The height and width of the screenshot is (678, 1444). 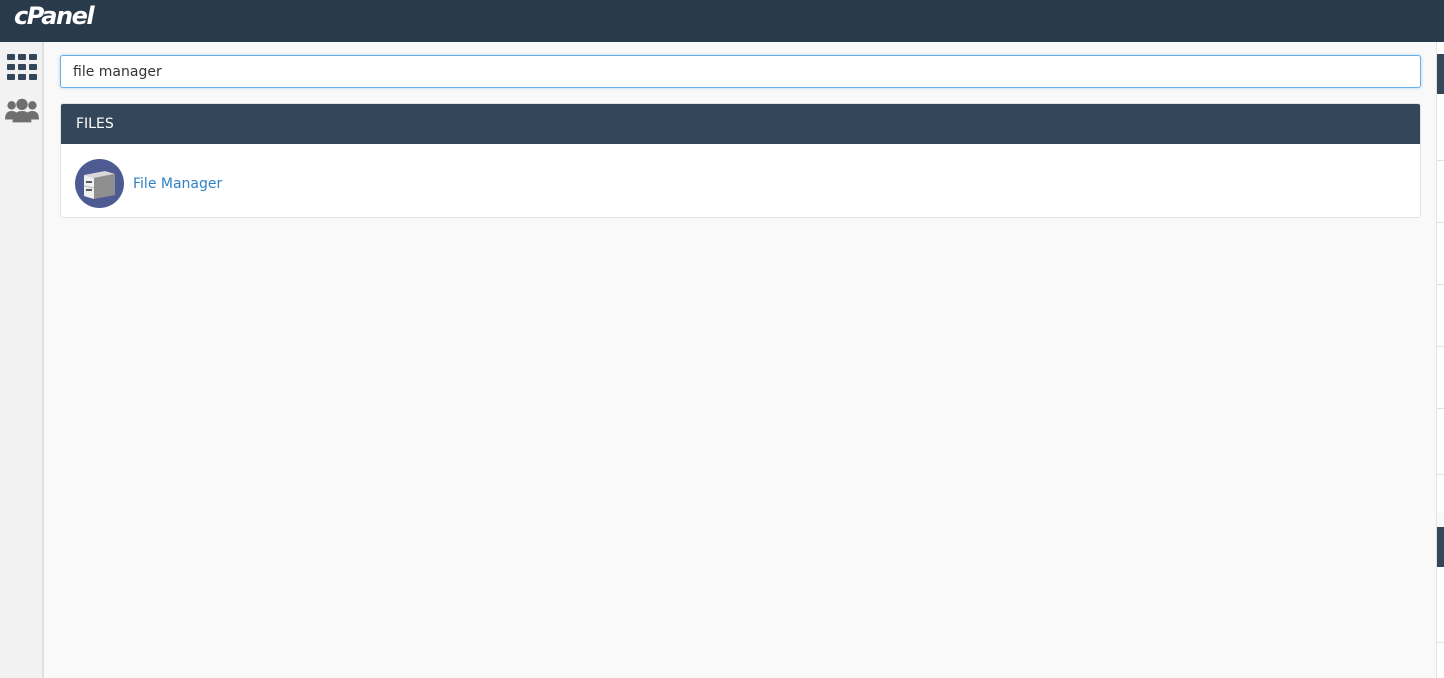 I want to click on users-icon, so click(x=22, y=110).